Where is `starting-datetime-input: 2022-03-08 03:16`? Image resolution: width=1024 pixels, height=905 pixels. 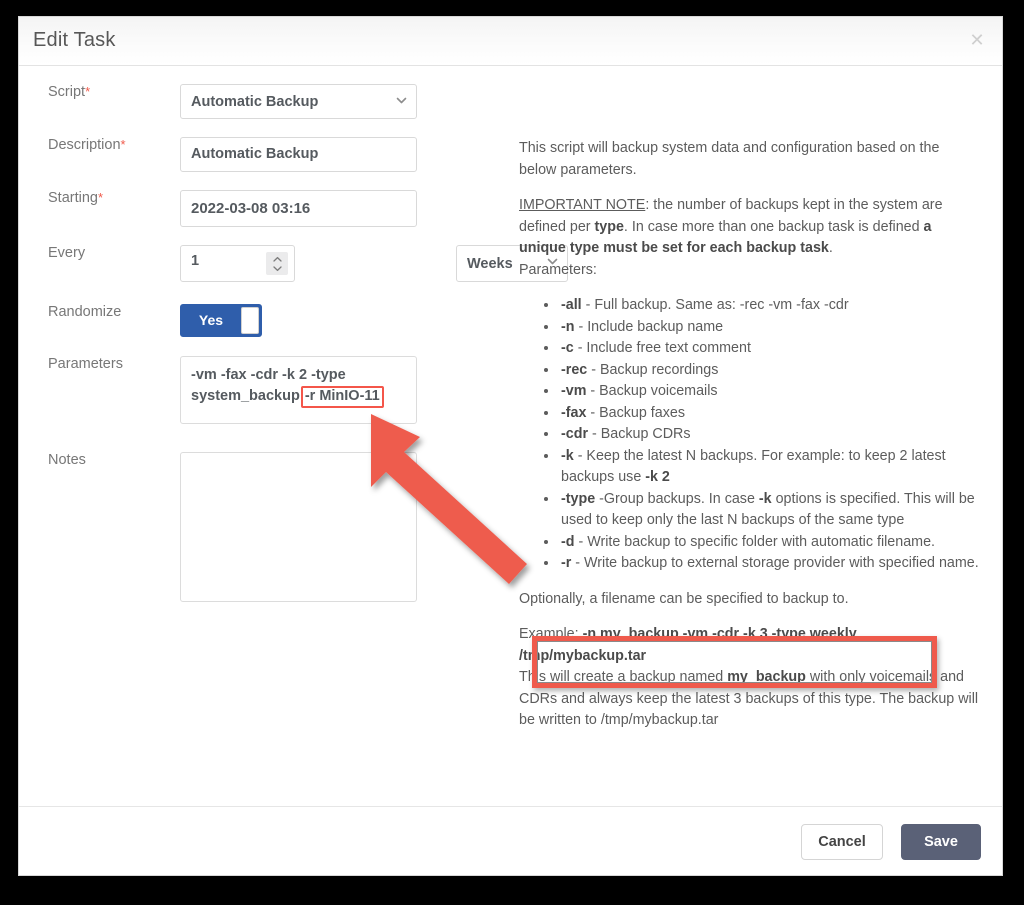
starting-datetime-input: 2022-03-08 03:16 is located at coordinates (298, 208).